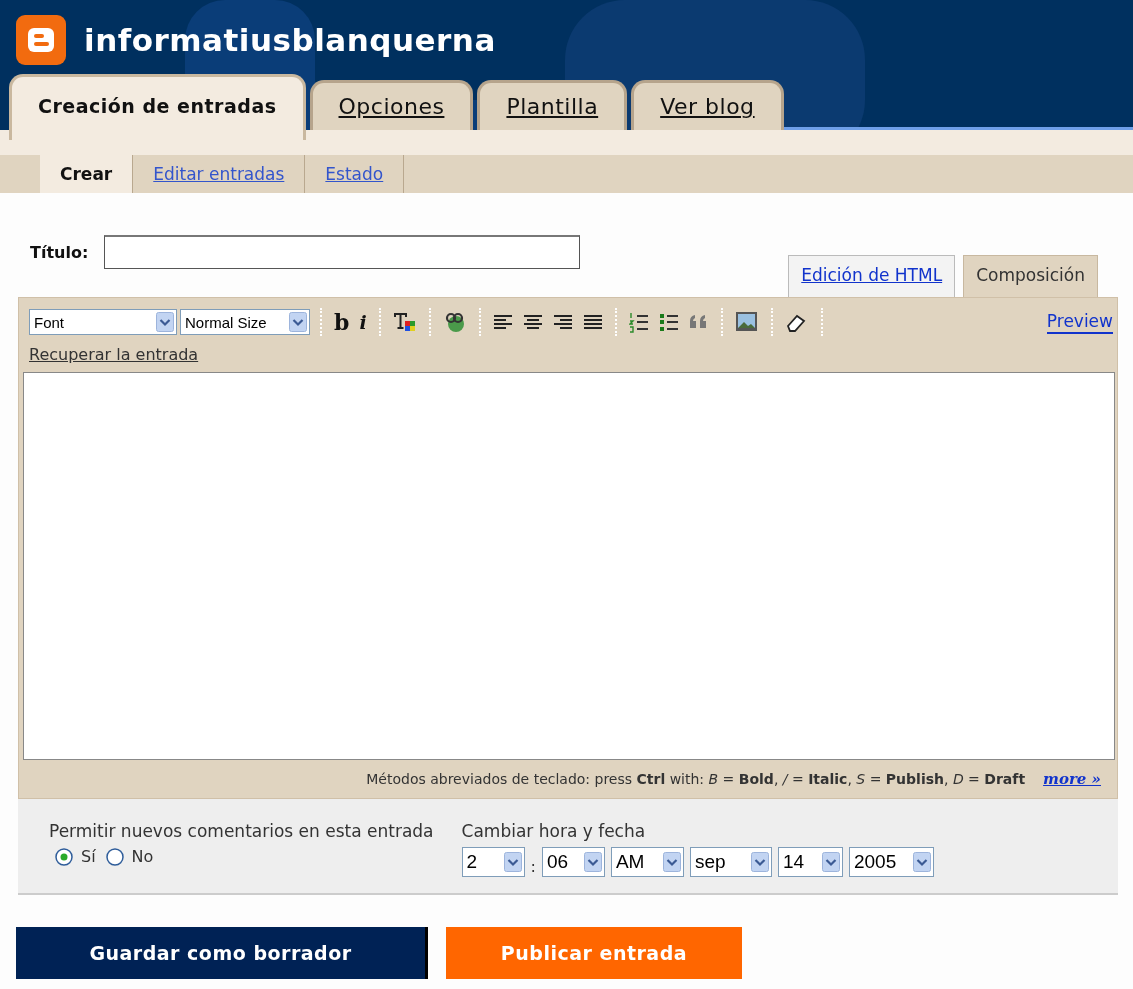  What do you see at coordinates (730, 862) in the screenshot?
I see `month-select: sep` at bounding box center [730, 862].